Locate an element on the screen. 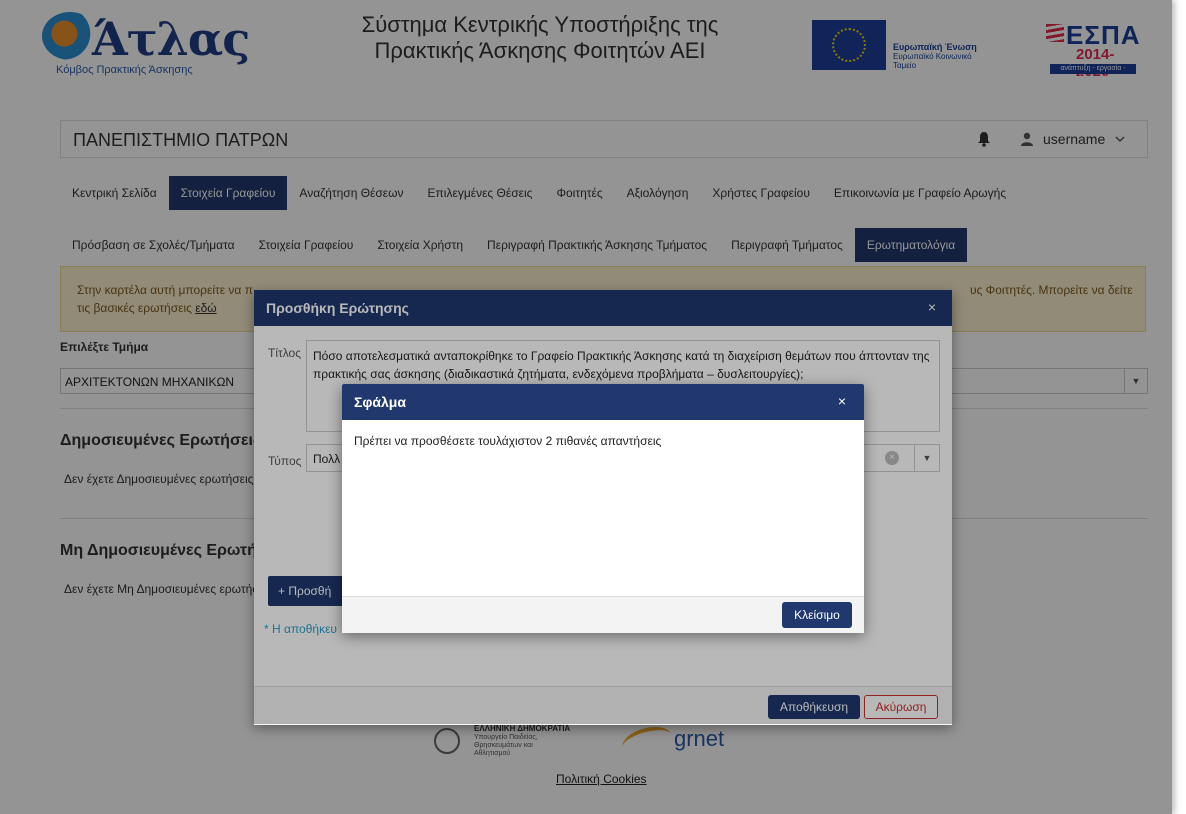 The height and width of the screenshot is (814, 1186). close-button: Κλείσιμο is located at coordinates (817, 615).